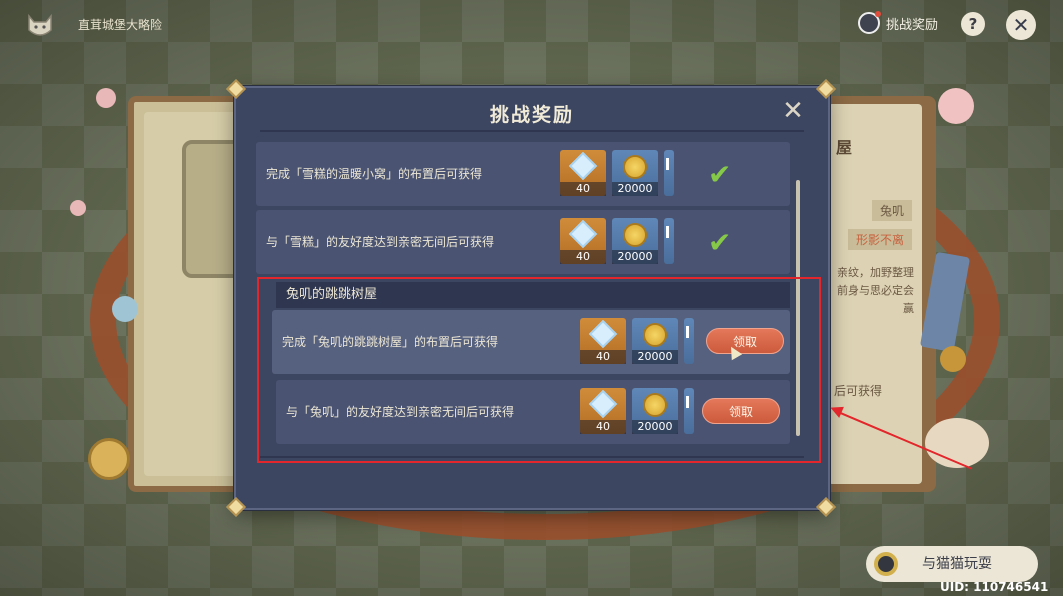 This screenshot has height=596, width=1063. I want to click on close-button: ✕, so click(1021, 25).